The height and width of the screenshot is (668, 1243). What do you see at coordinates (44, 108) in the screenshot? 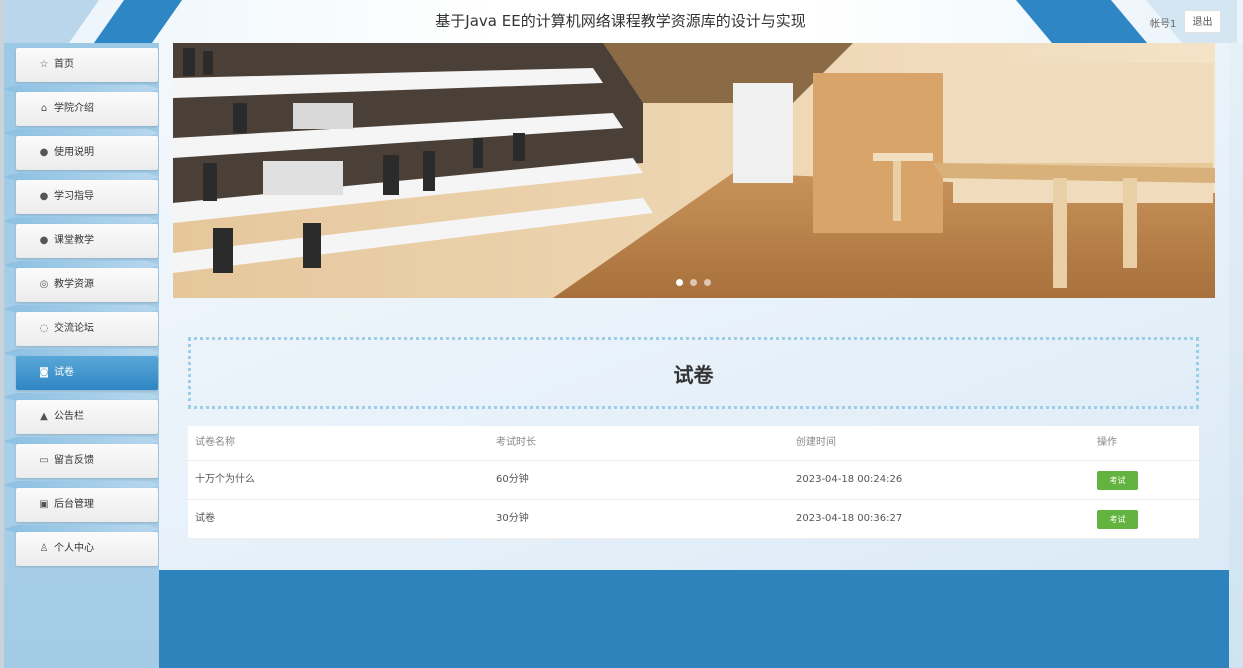
I see `home-icon: ⌂` at bounding box center [44, 108].